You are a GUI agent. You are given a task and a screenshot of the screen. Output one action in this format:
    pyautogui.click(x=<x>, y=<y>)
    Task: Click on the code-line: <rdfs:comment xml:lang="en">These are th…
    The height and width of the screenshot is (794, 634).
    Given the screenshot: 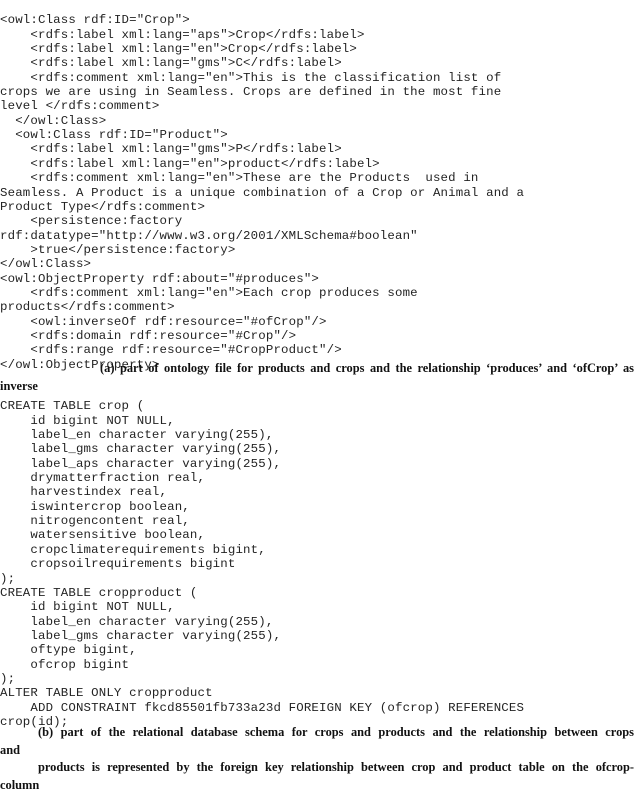 What is the action you would take?
    pyautogui.click(x=239, y=178)
    